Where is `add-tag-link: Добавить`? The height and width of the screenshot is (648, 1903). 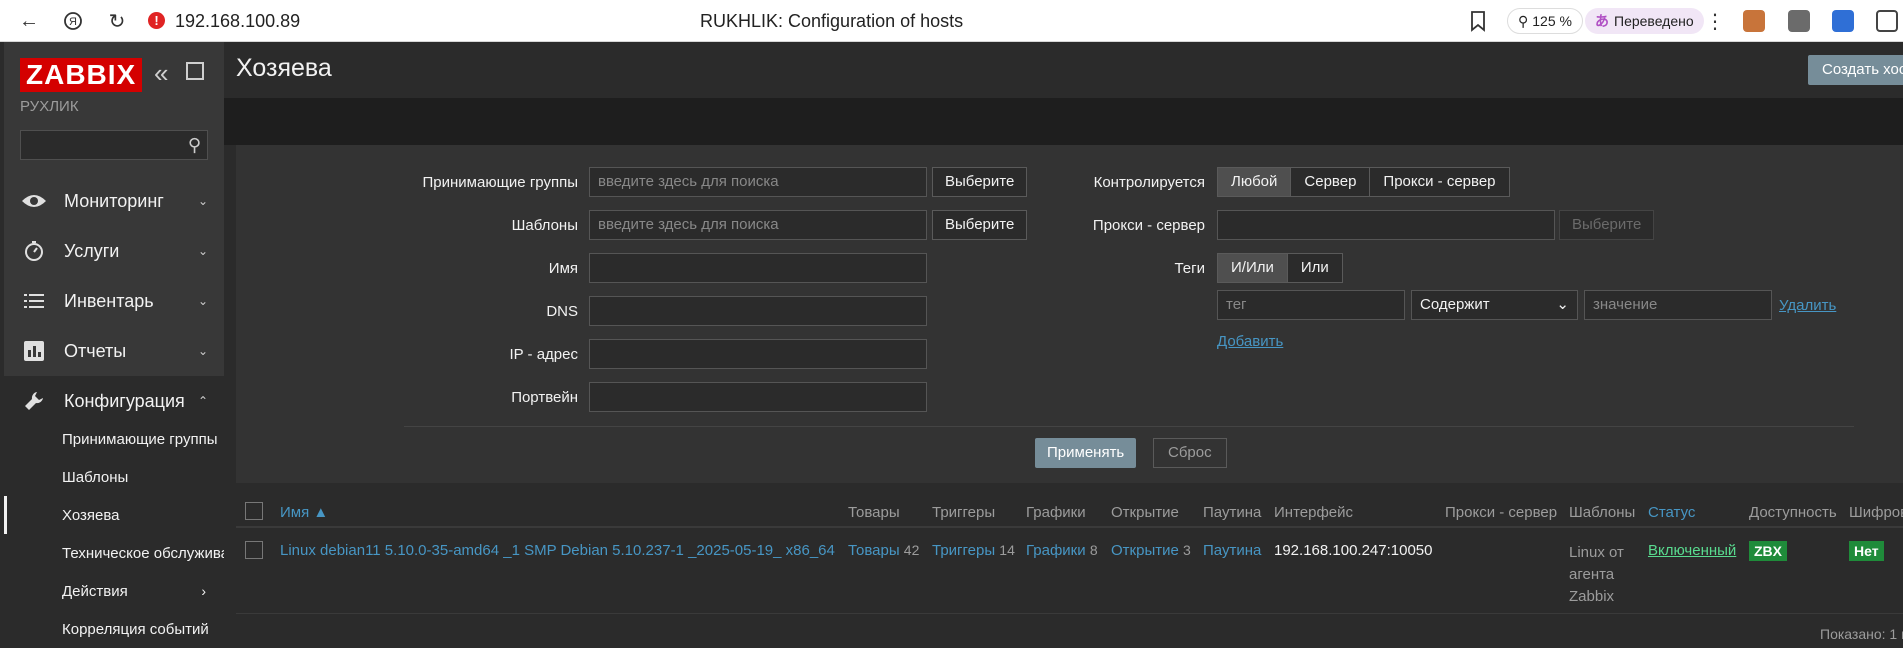 add-tag-link: Добавить is located at coordinates (1250, 341).